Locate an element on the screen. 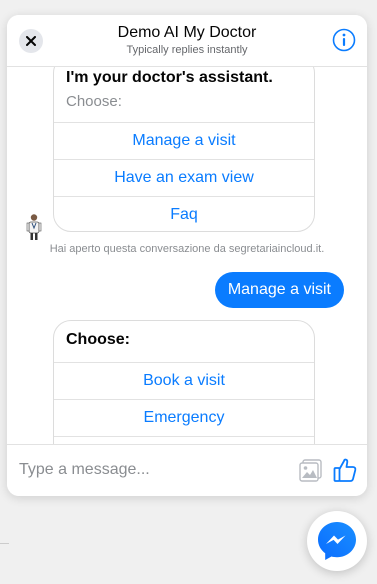 This screenshot has height=584, width=377. messenger-launcher-button is located at coordinates (337, 541).